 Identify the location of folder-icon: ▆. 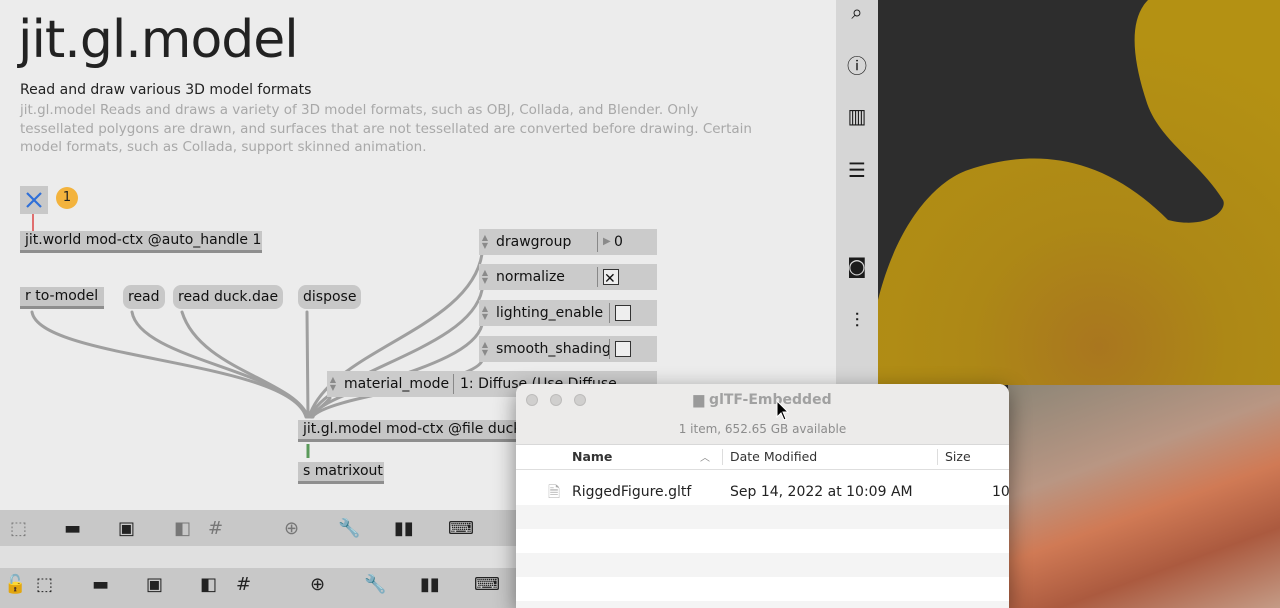
(699, 400).